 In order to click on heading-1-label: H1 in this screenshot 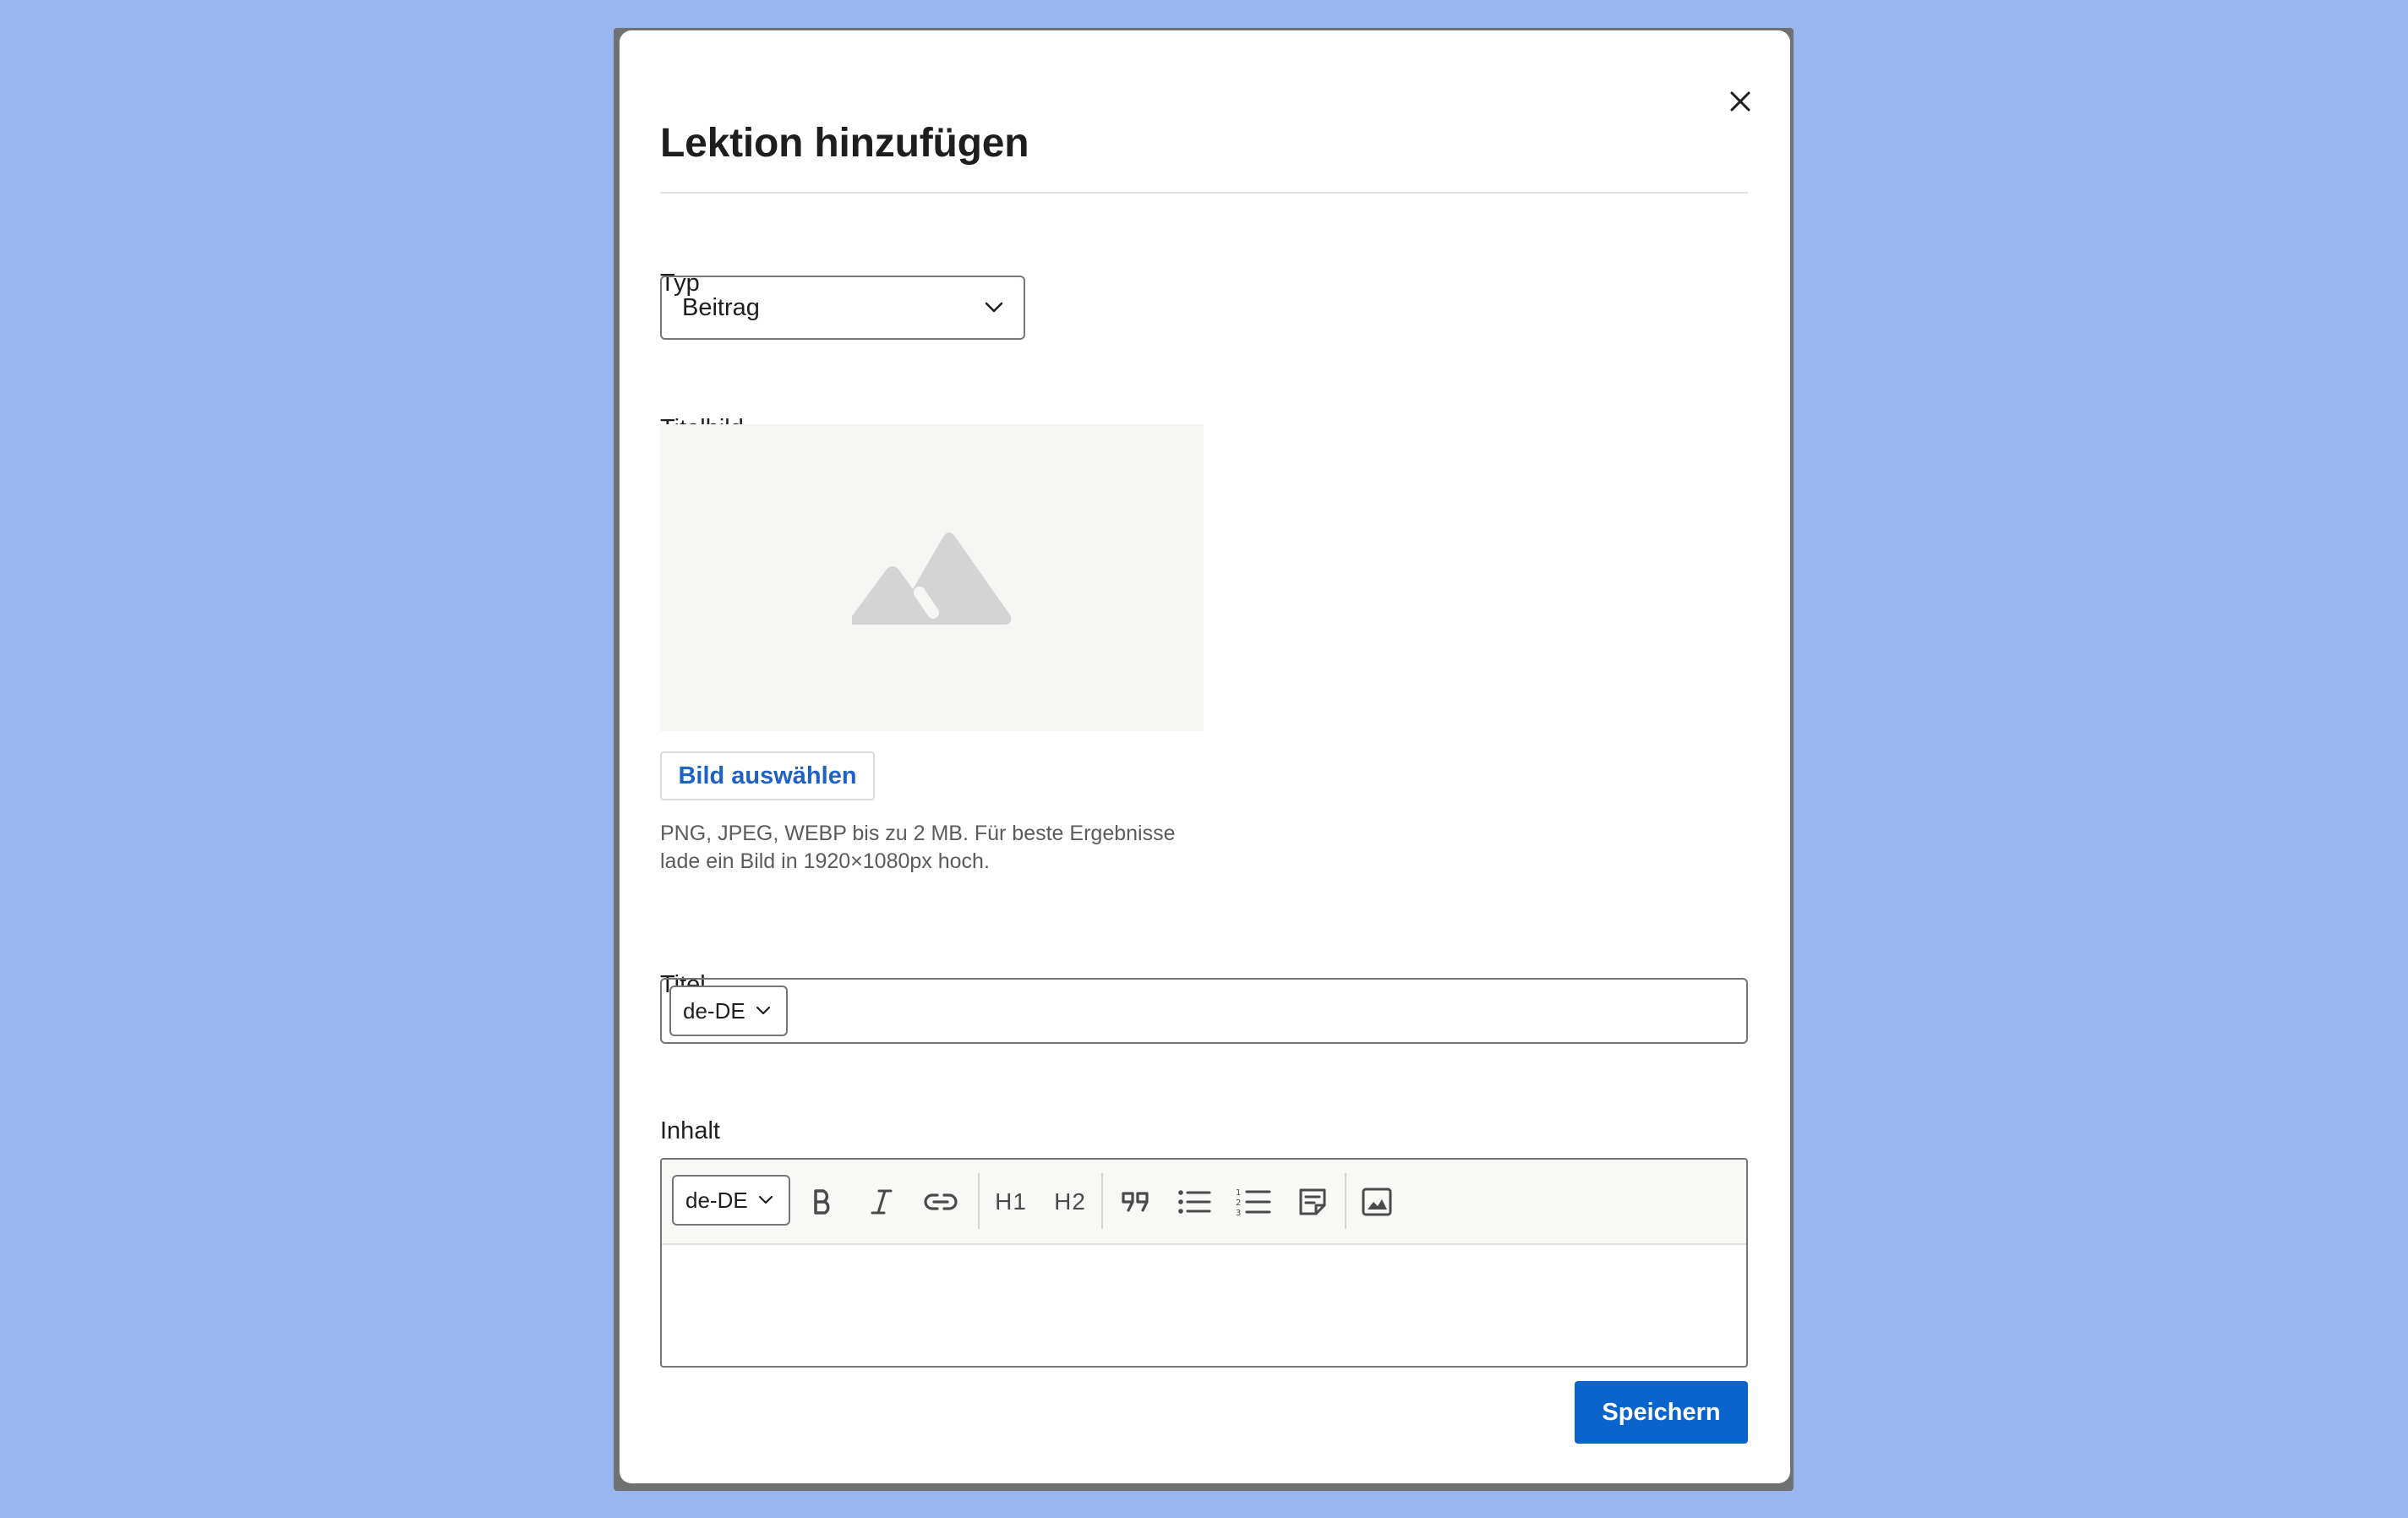, I will do `click(1011, 1201)`.